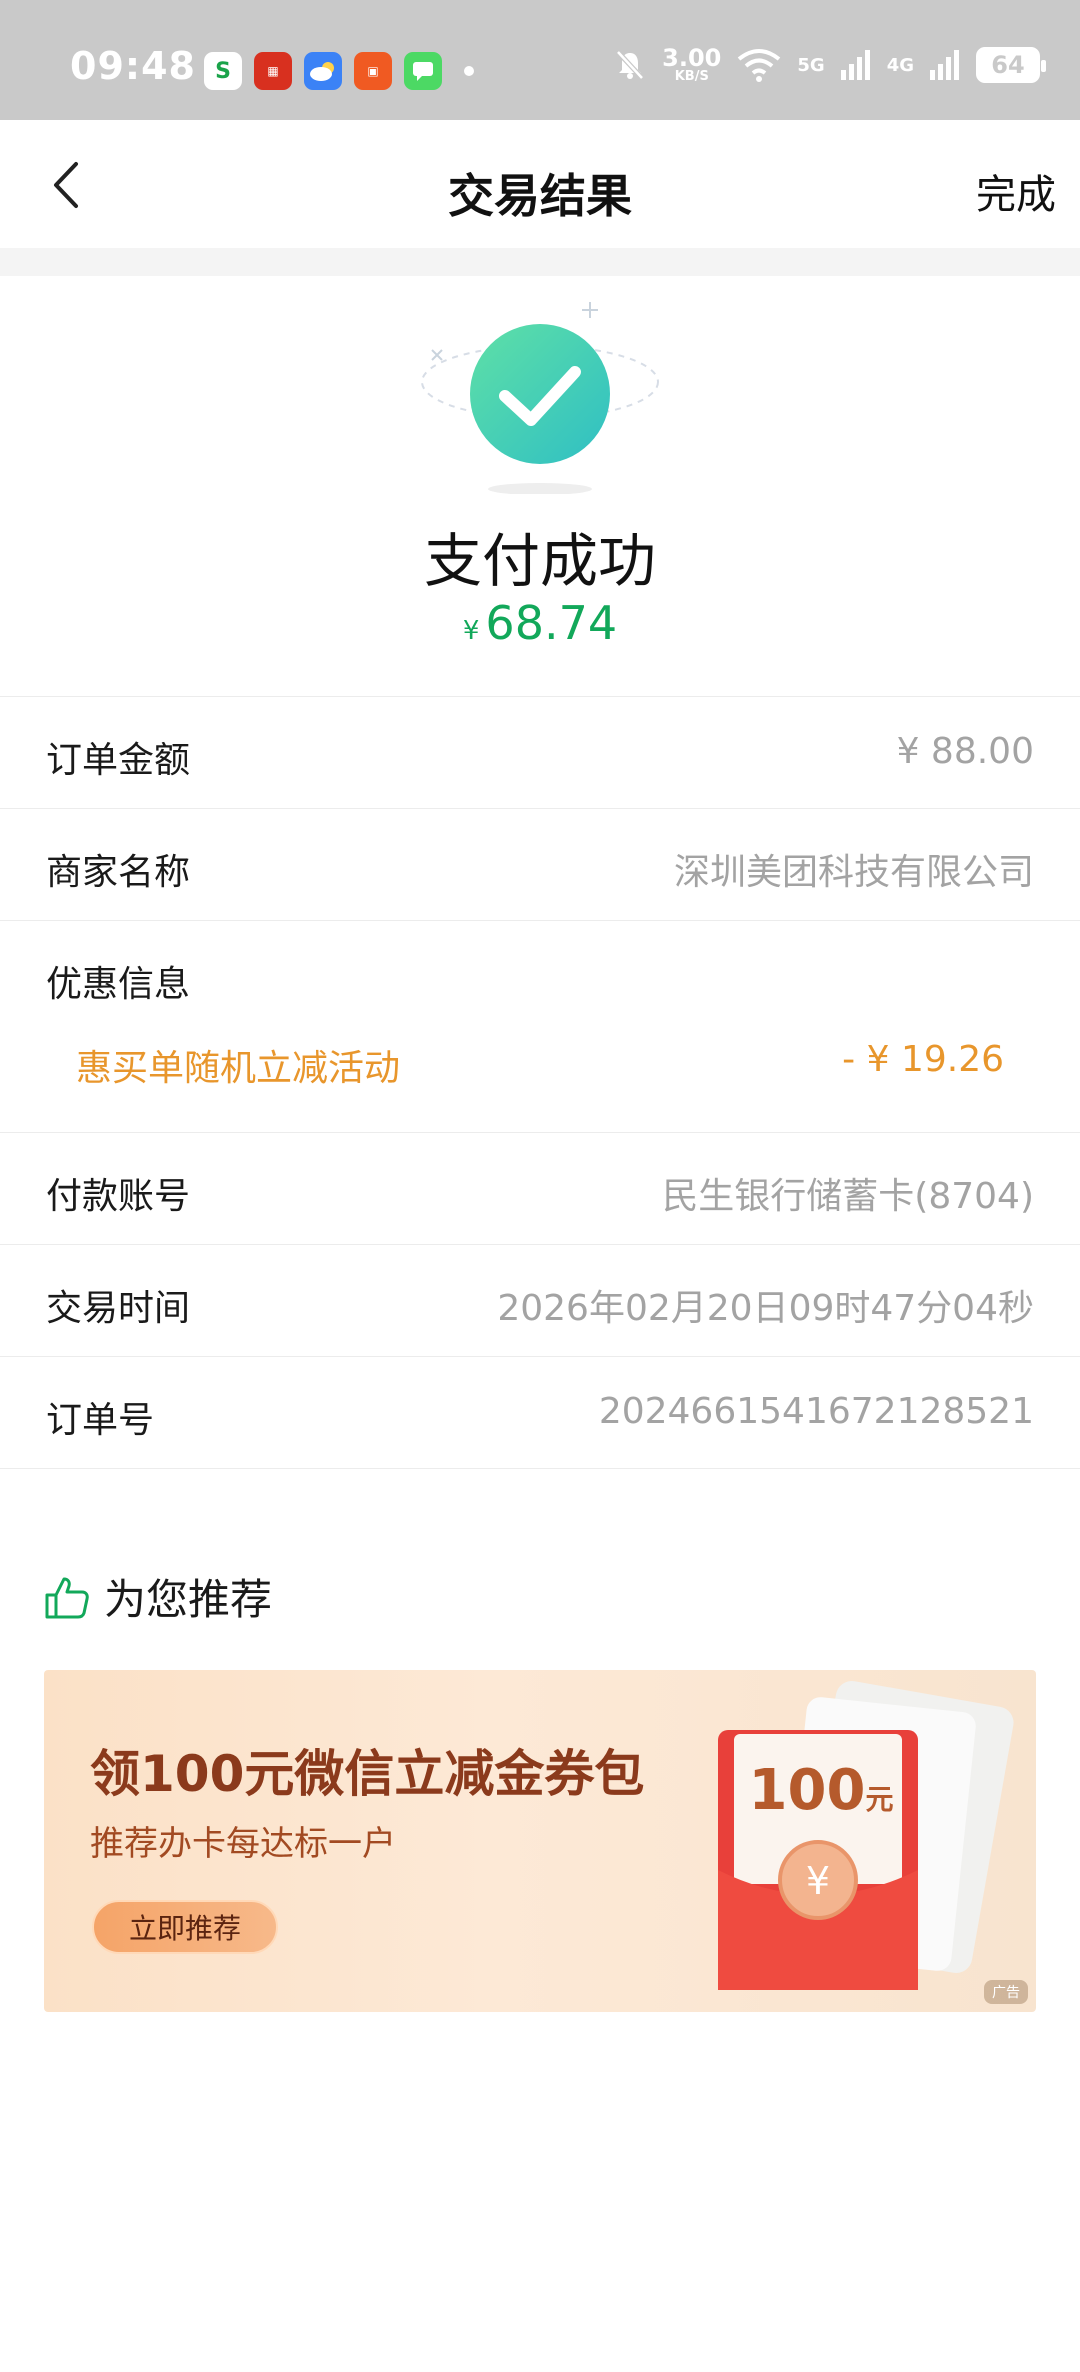  What do you see at coordinates (540, 389) in the screenshot?
I see `success-check-icon` at bounding box center [540, 389].